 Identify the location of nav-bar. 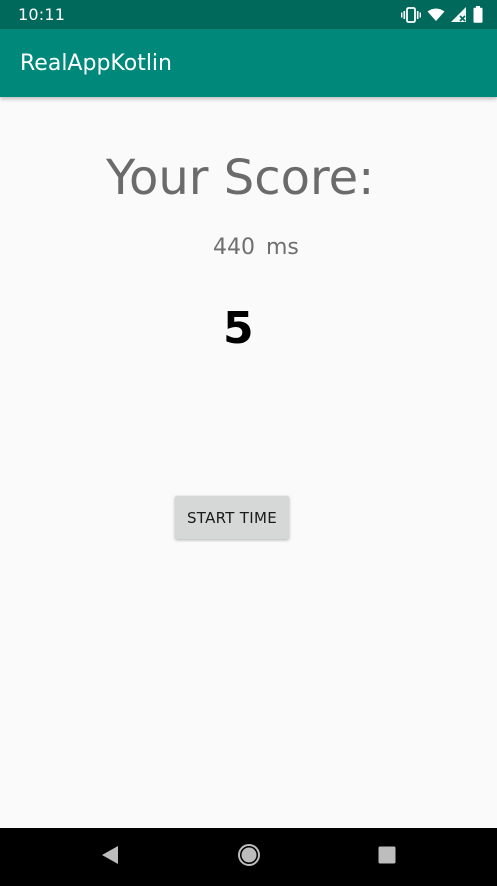
(248, 857).